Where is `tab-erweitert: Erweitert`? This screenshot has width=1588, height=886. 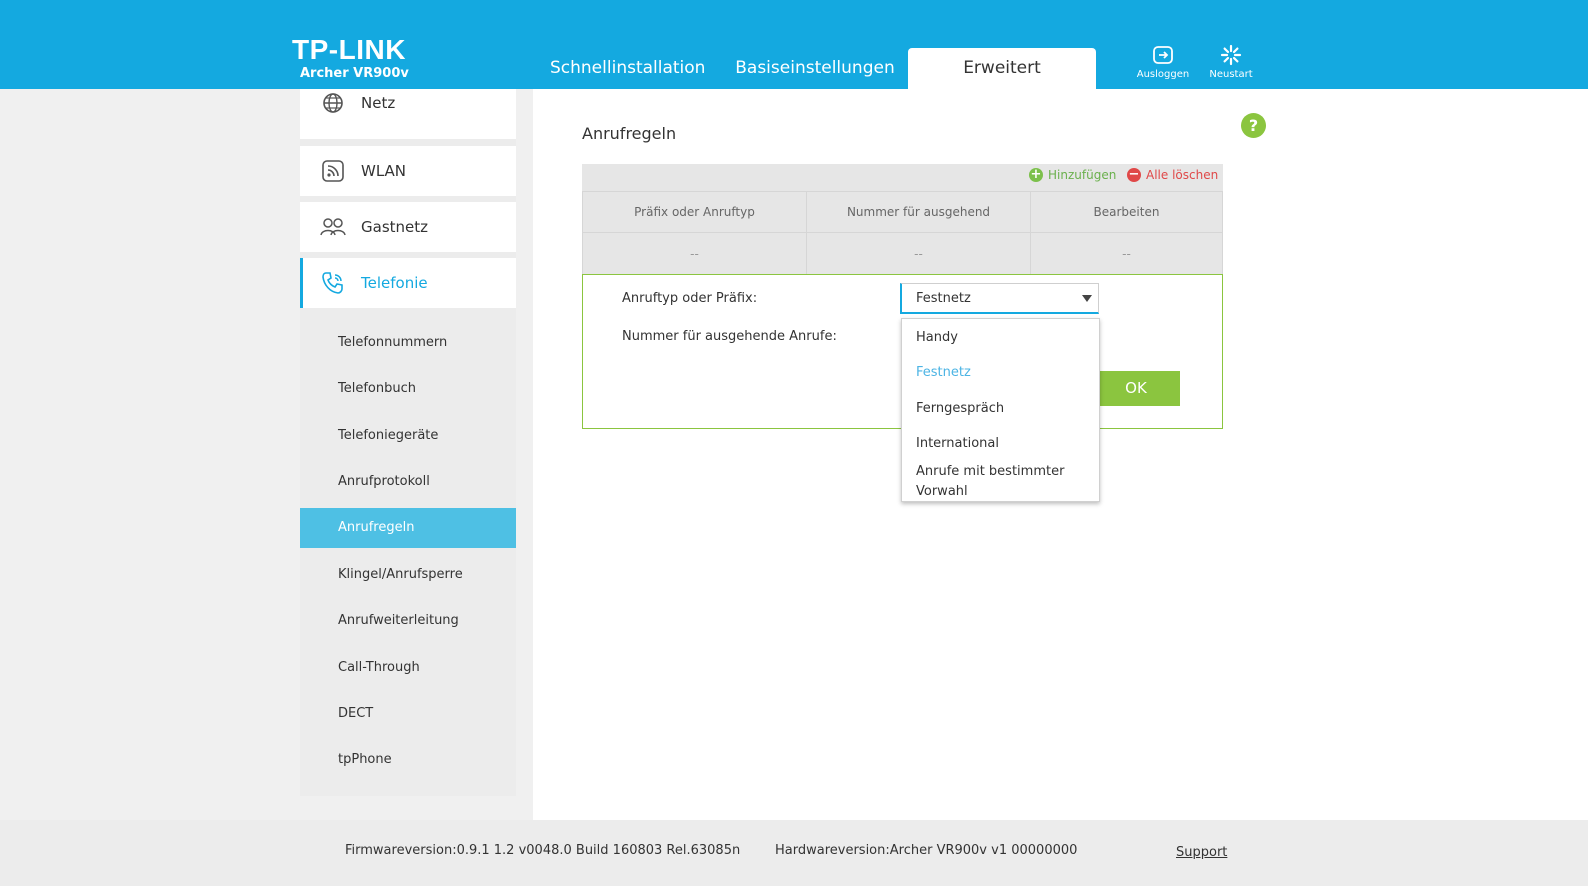
tab-erweitert: Erweitert is located at coordinates (1002, 68).